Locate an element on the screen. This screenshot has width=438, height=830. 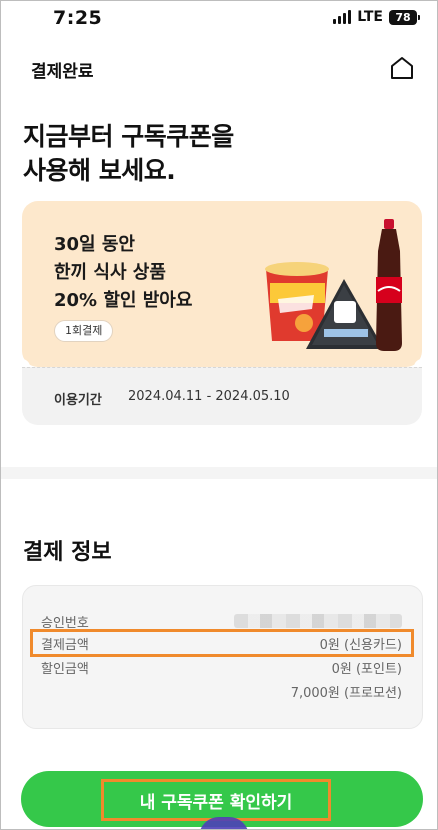
payment-info-title: 결제 정보 is located at coordinates (67, 552).